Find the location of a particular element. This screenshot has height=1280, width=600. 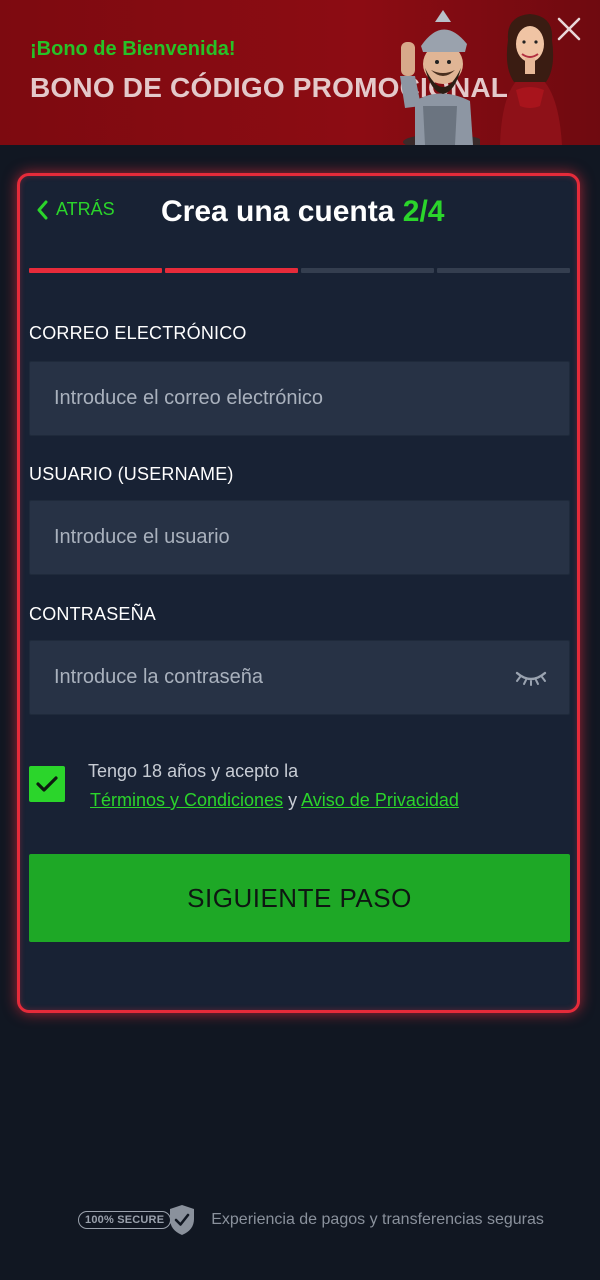

page-title: Crea una cuenta 2/4 is located at coordinates (302, 212).